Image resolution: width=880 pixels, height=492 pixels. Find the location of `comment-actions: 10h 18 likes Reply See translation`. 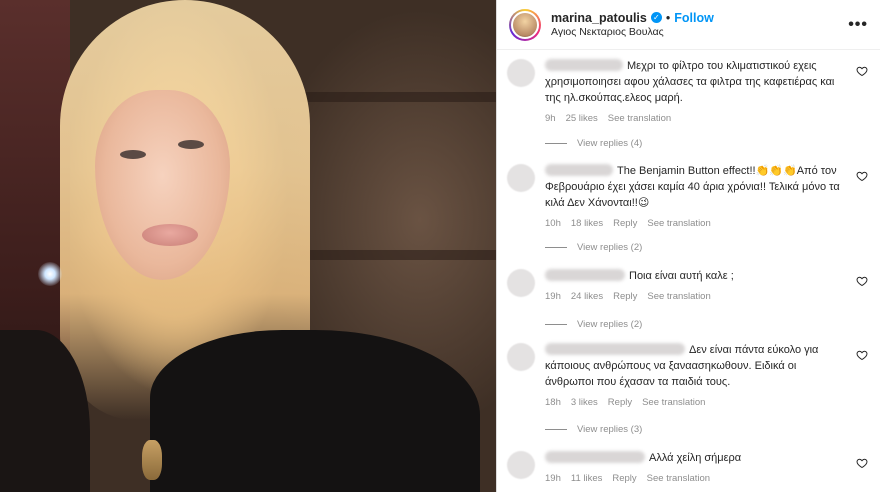

comment-actions: 10h 18 likes Reply See translation is located at coordinates (694, 223).